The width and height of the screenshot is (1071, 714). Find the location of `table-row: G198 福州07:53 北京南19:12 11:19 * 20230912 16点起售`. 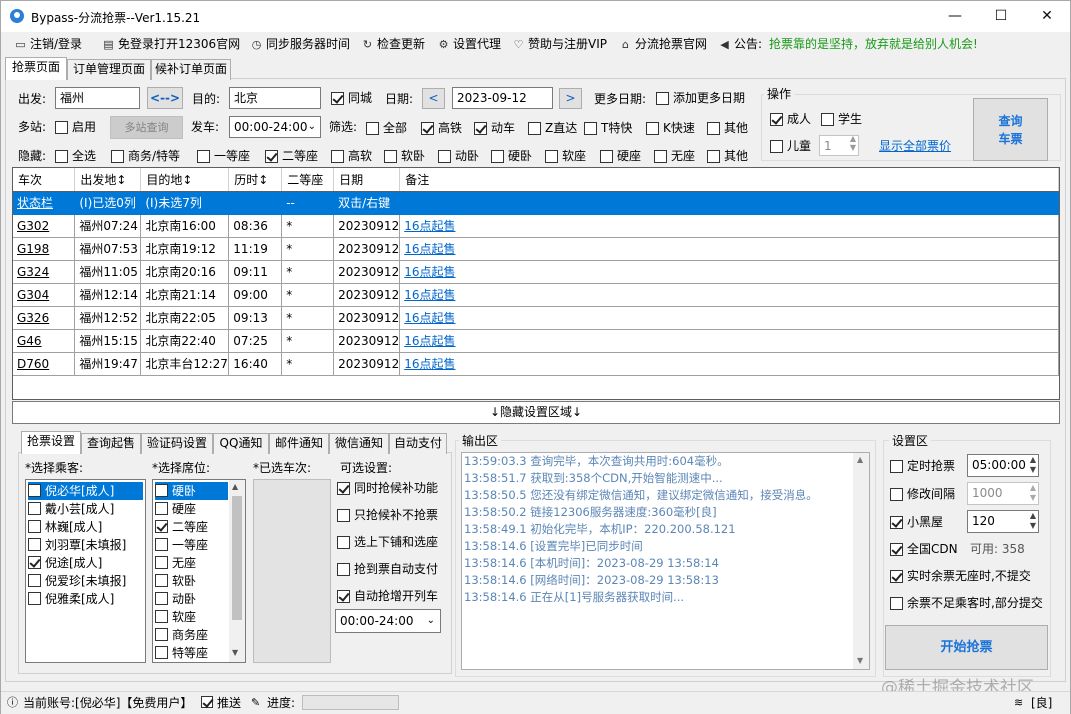

table-row: G198 福州07:53 北京南19:12 11:19 * 20230912 16点起售 is located at coordinates (536, 249).